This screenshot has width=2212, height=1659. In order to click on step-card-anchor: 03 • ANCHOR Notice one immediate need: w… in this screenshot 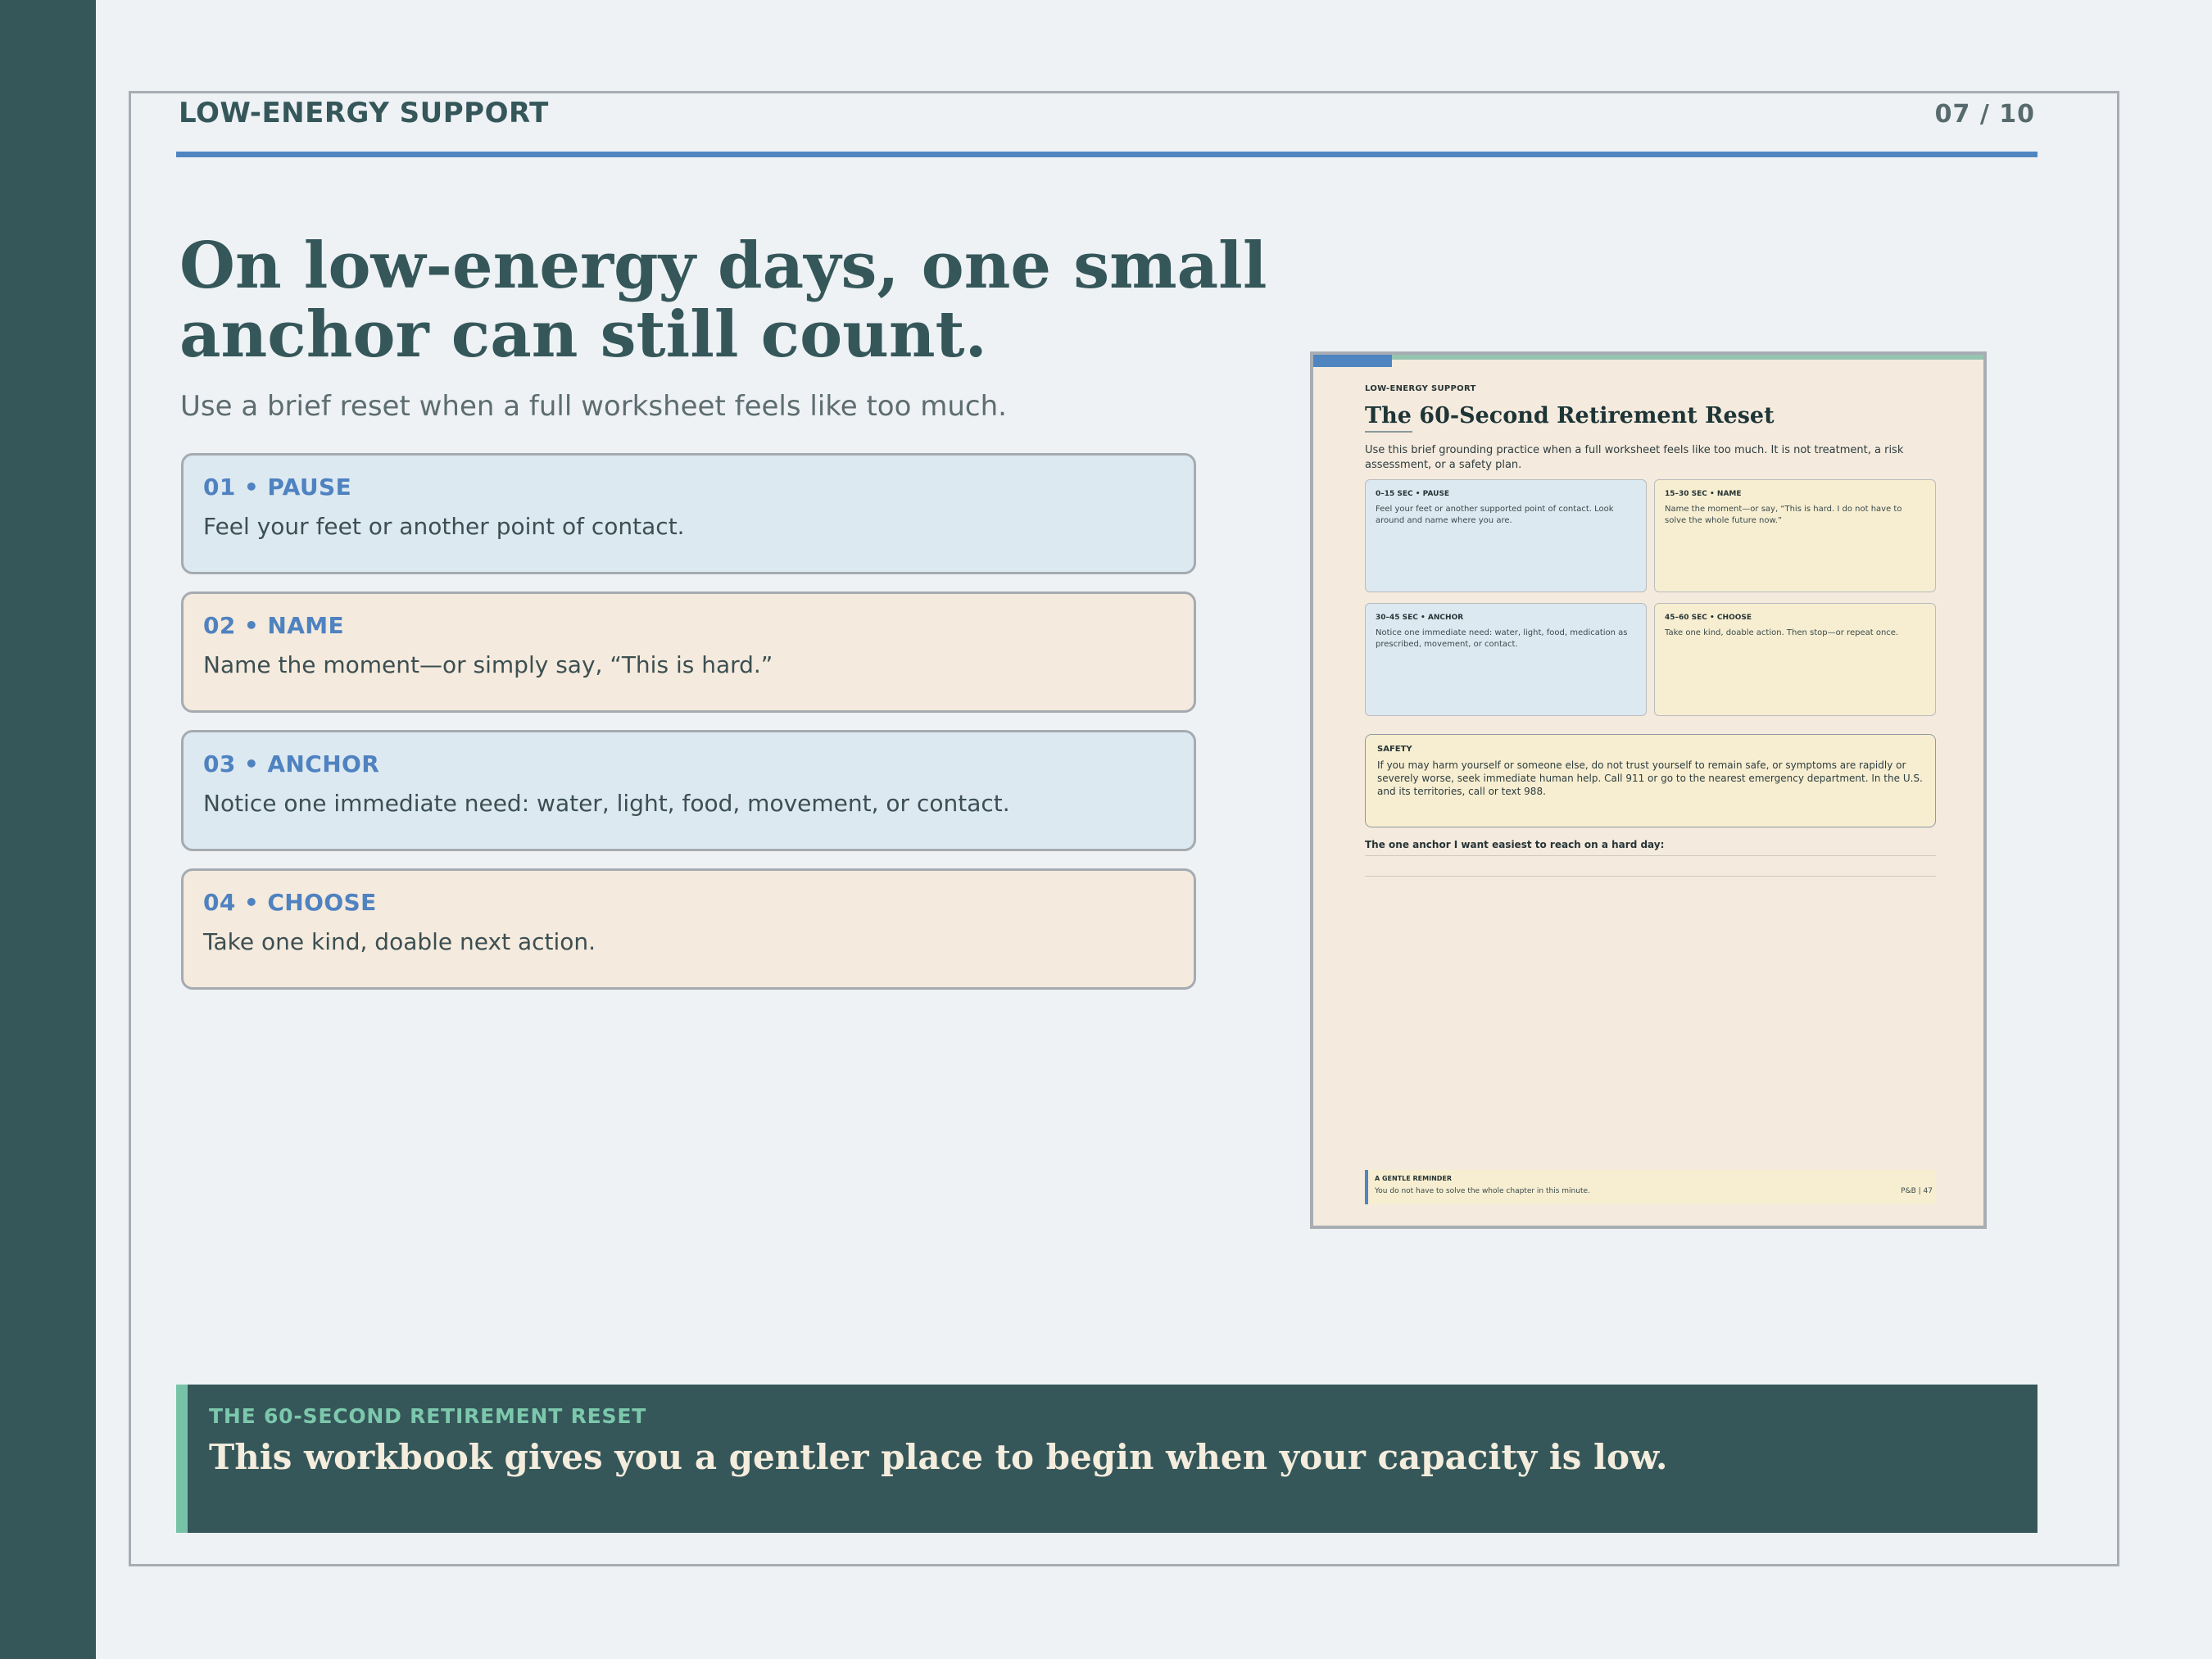, I will do `click(688, 790)`.